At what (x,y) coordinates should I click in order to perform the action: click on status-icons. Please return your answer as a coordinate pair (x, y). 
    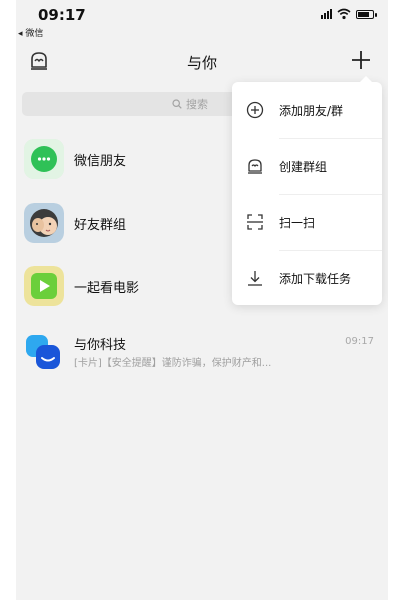
    Looking at the image, I should click on (349, 14).